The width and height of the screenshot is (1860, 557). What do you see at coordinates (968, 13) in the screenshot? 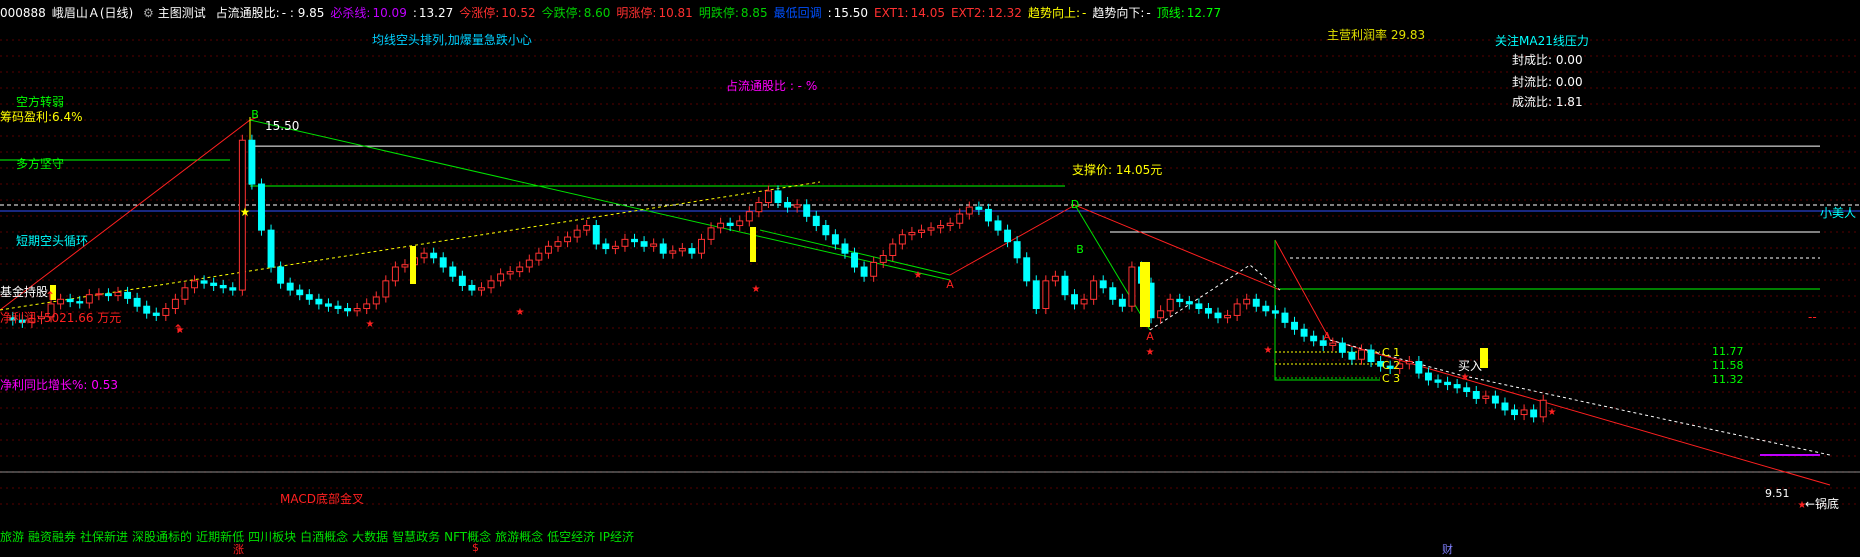
I see `header-item: EXT2:` at bounding box center [968, 13].